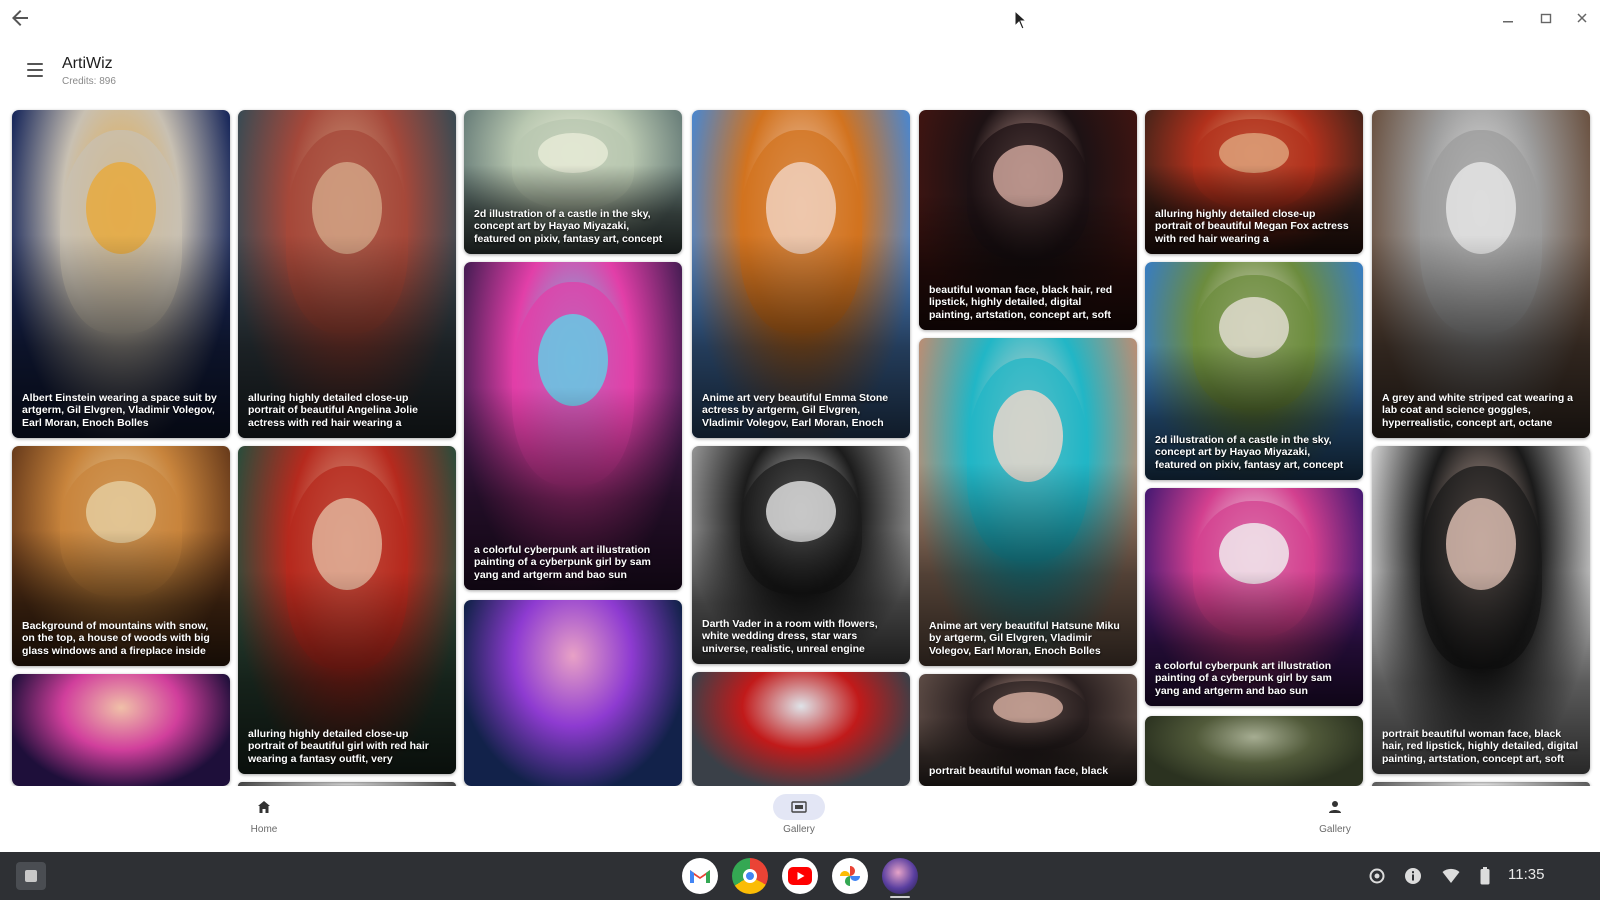 This screenshot has width=1600, height=900. I want to click on home-icon, so click(264, 807).